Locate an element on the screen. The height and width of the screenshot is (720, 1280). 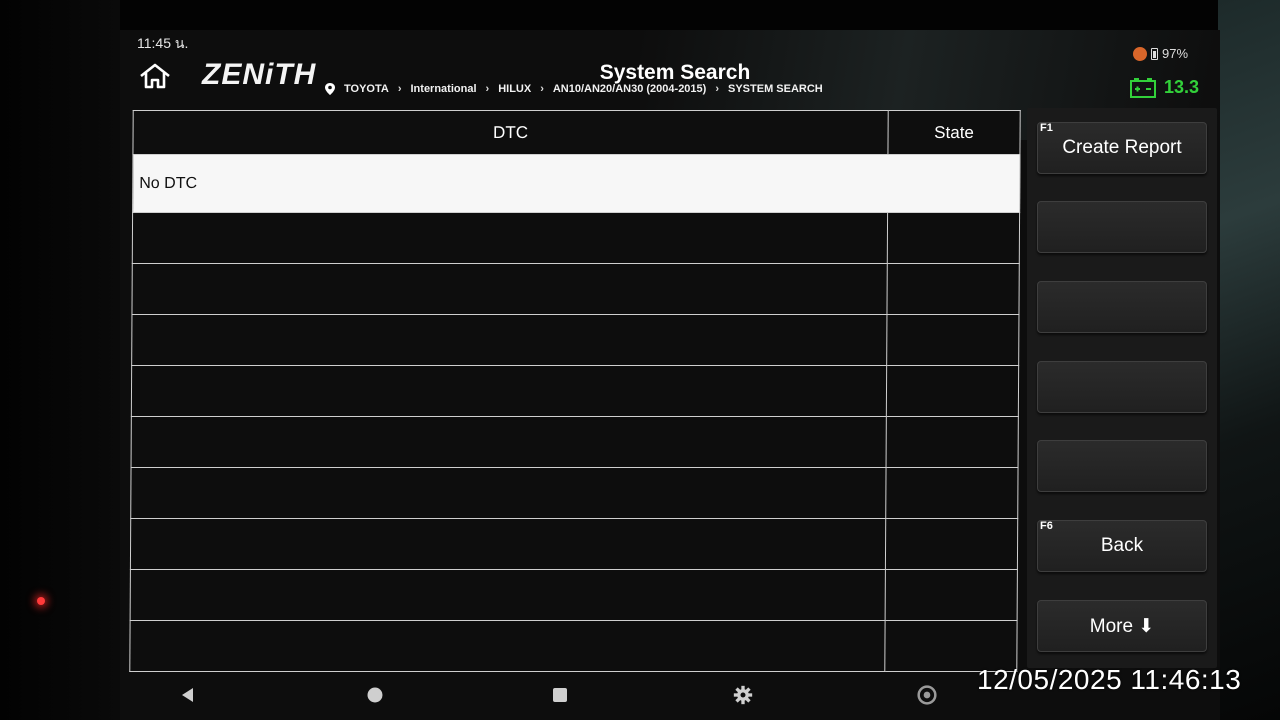
device-bezel-right is located at coordinates (1249, 360).